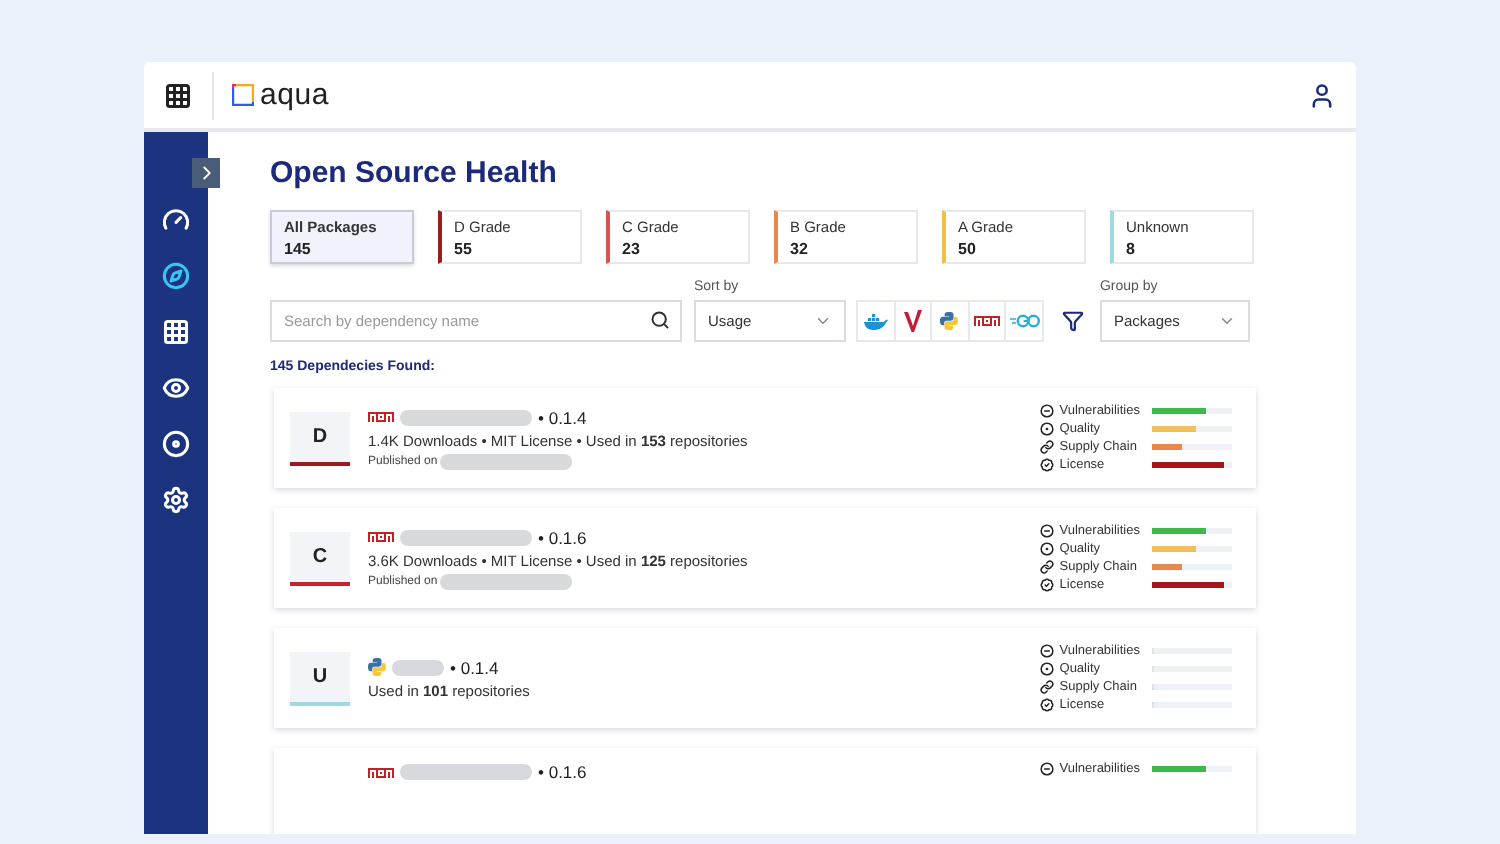 This screenshot has width=1500, height=844. What do you see at coordinates (176, 388) in the screenshot?
I see `eye-icon` at bounding box center [176, 388].